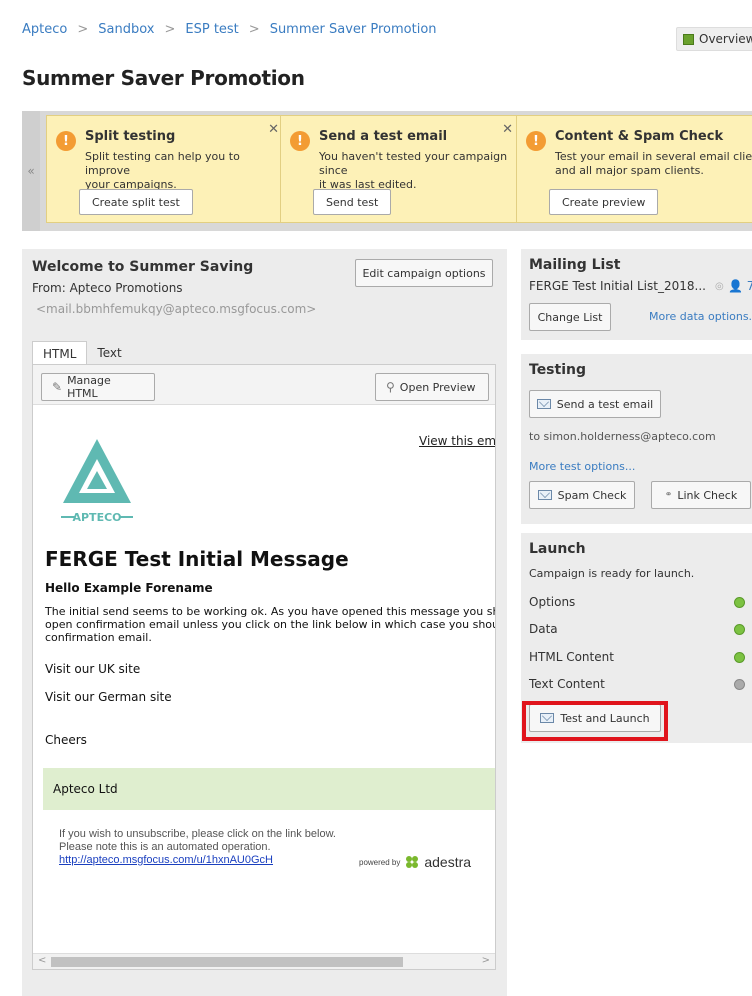 The image size is (752, 996). What do you see at coordinates (707, 495) in the screenshot?
I see `link-check-label: Link Check` at bounding box center [707, 495].